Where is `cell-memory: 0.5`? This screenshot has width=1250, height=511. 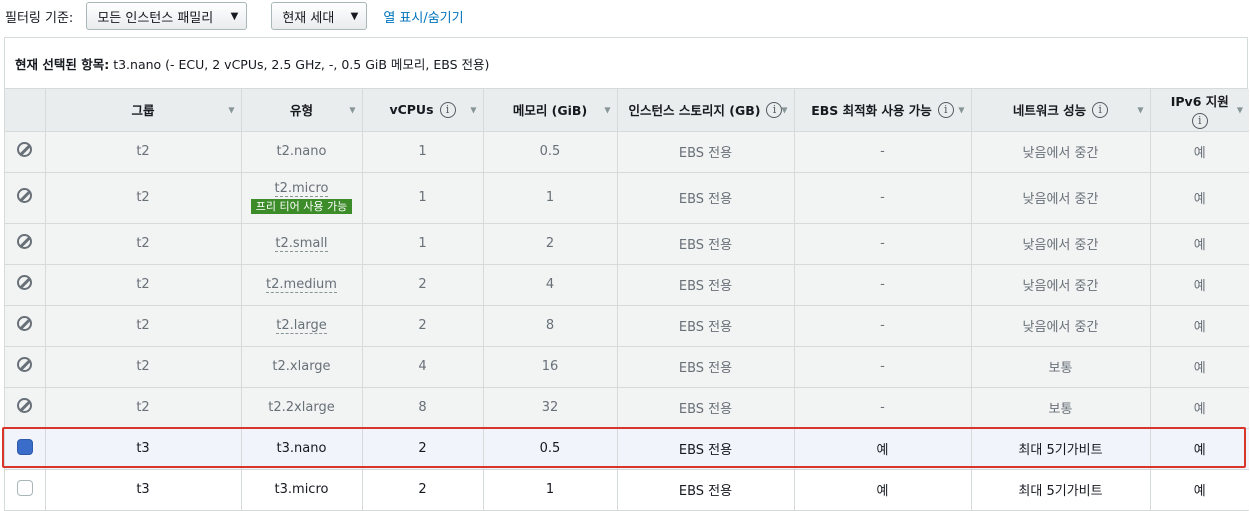 cell-memory: 0.5 is located at coordinates (550, 151).